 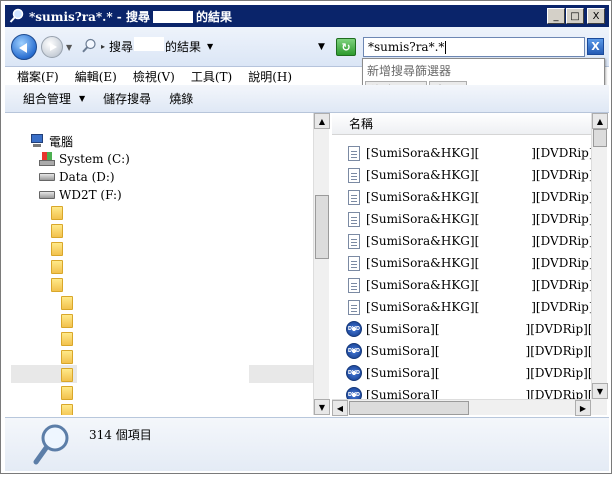 I want to click on drive-icon, so click(x=47, y=195).